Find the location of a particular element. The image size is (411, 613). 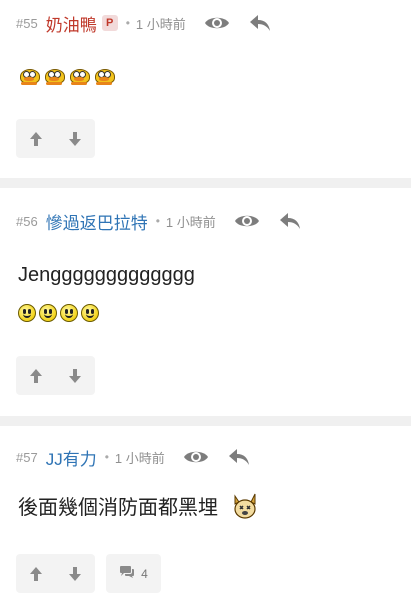

post-text-line: 後面幾個消防面都黑埋 is located at coordinates (138, 508).